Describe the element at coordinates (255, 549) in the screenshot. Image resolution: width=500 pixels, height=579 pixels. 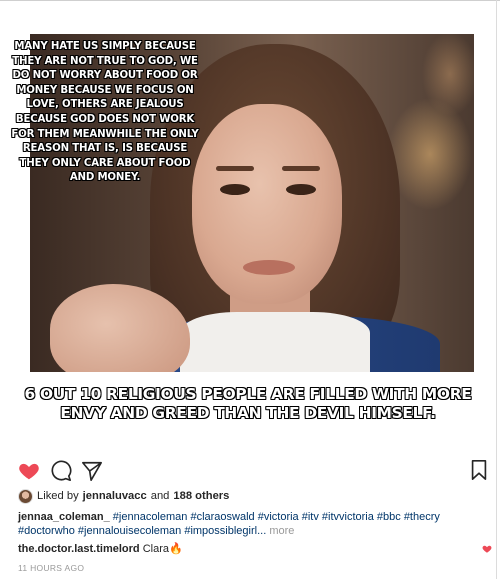
I see `comment-row: the.doctor.last.timelord Clara🔥` at that location.